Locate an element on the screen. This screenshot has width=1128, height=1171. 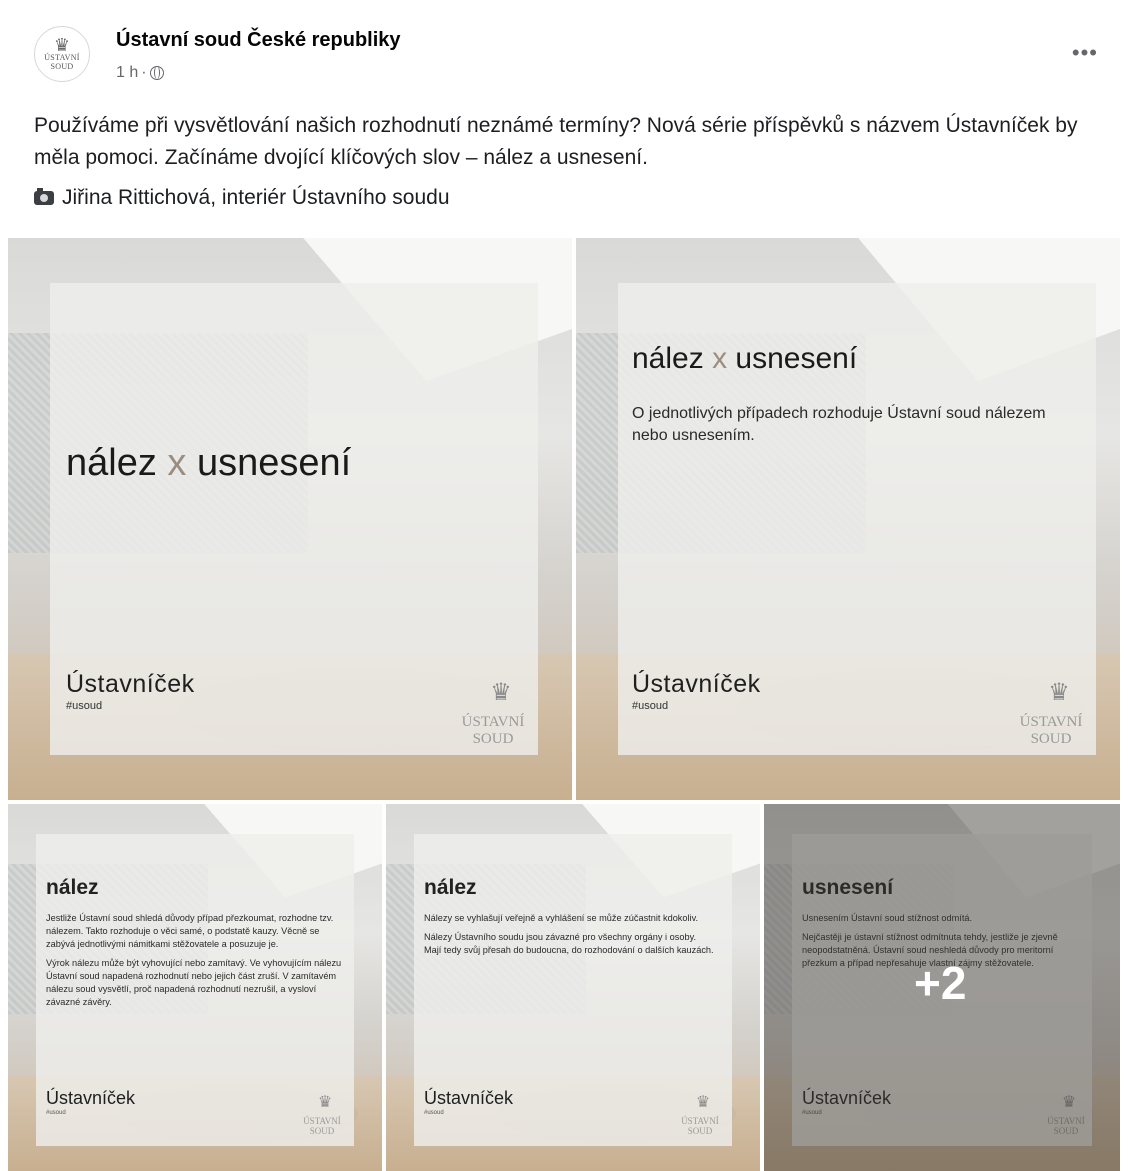
camera-icon is located at coordinates (44, 196).